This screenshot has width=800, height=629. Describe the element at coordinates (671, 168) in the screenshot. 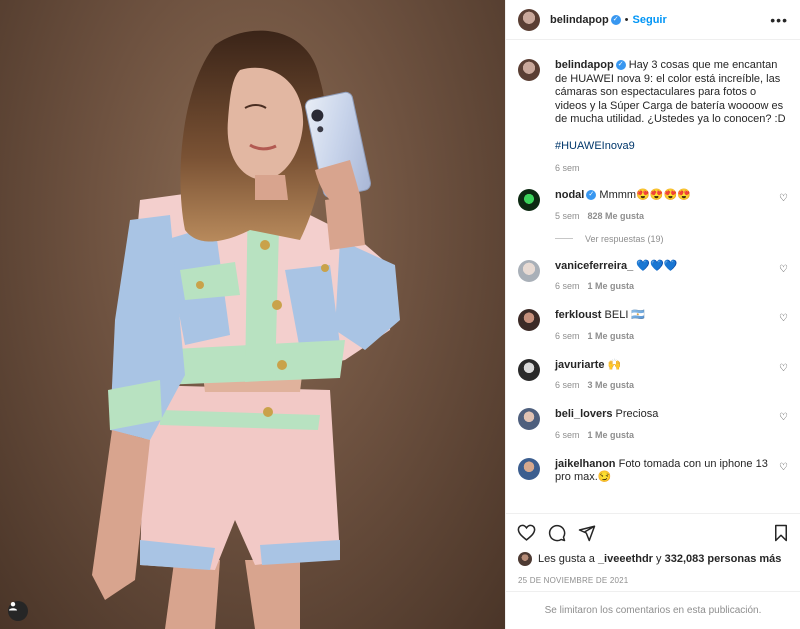

I see `caption-time: 6 sem` at that location.